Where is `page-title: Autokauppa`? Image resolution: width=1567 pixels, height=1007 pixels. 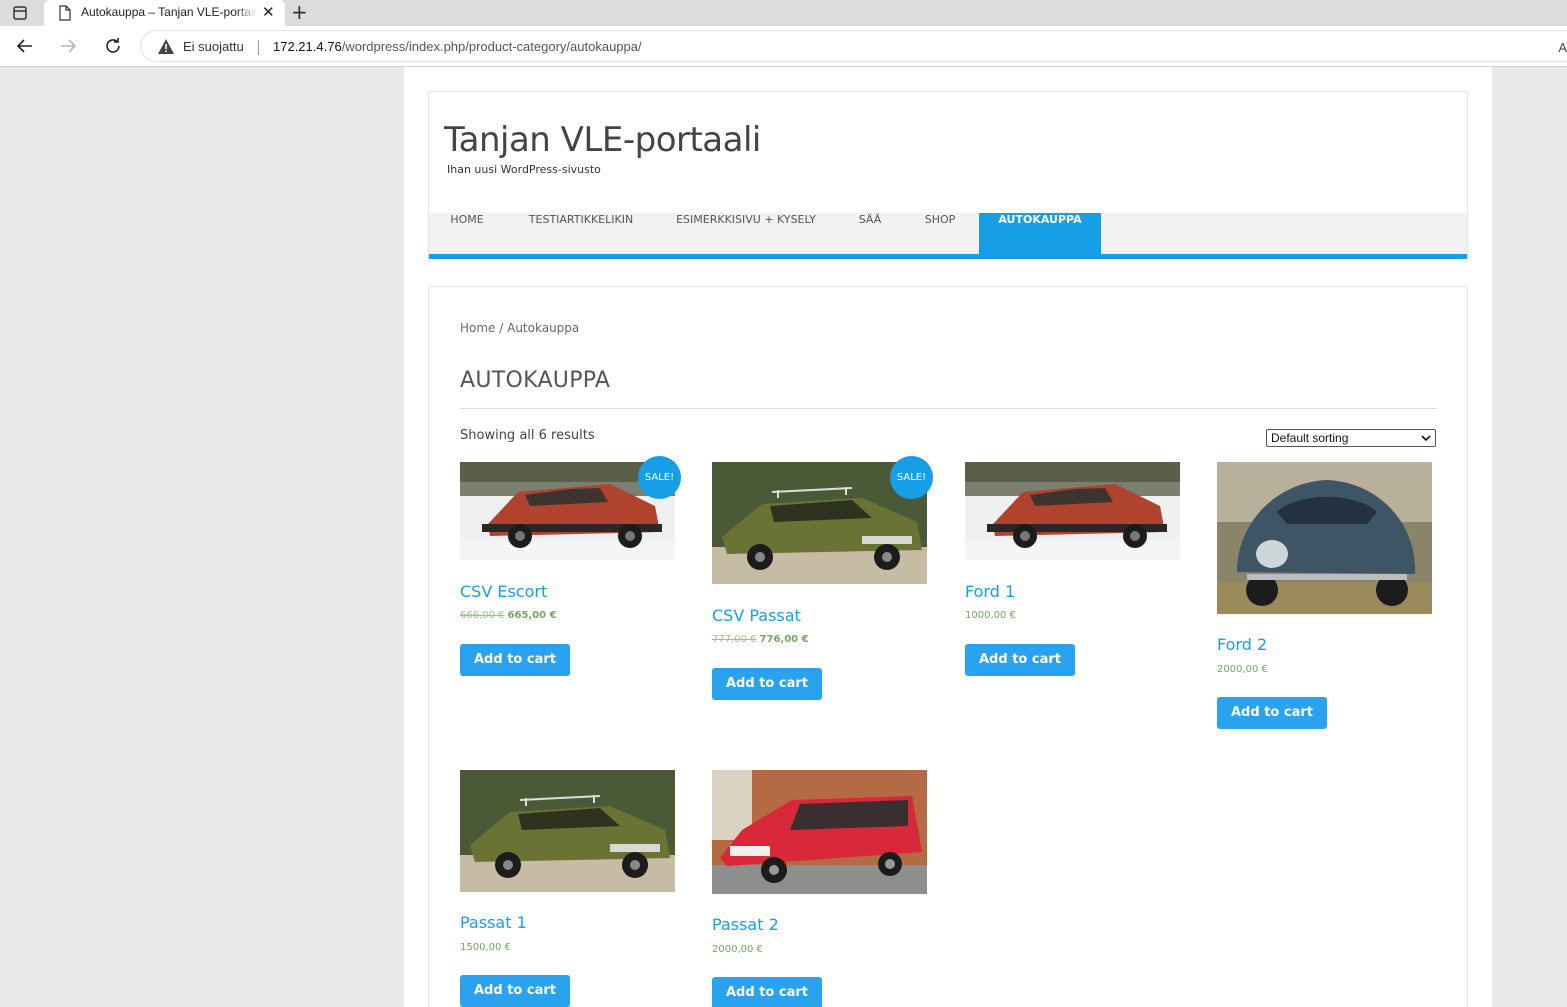 page-title: Autokauppa is located at coordinates (535, 380).